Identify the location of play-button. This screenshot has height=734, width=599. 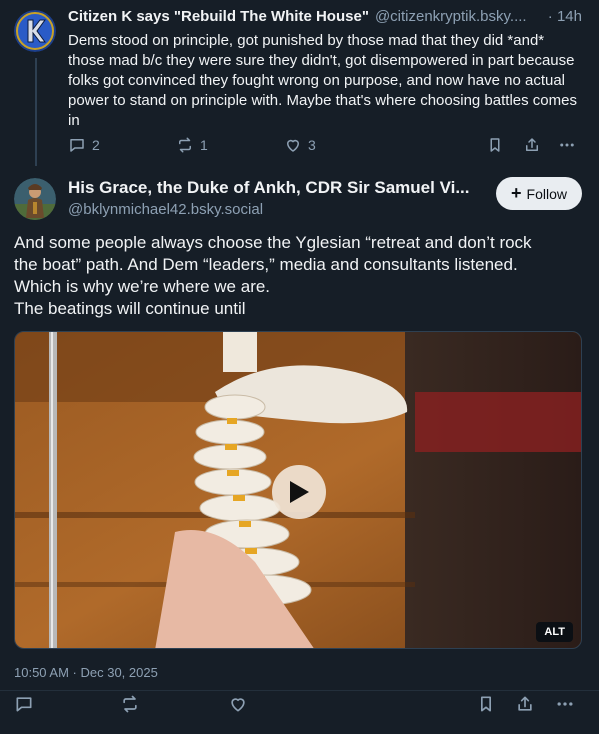
(299, 492).